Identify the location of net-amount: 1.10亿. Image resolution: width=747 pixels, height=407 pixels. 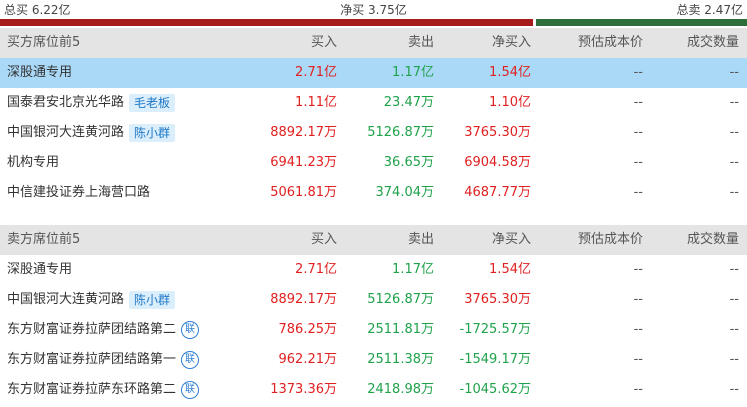
(510, 102).